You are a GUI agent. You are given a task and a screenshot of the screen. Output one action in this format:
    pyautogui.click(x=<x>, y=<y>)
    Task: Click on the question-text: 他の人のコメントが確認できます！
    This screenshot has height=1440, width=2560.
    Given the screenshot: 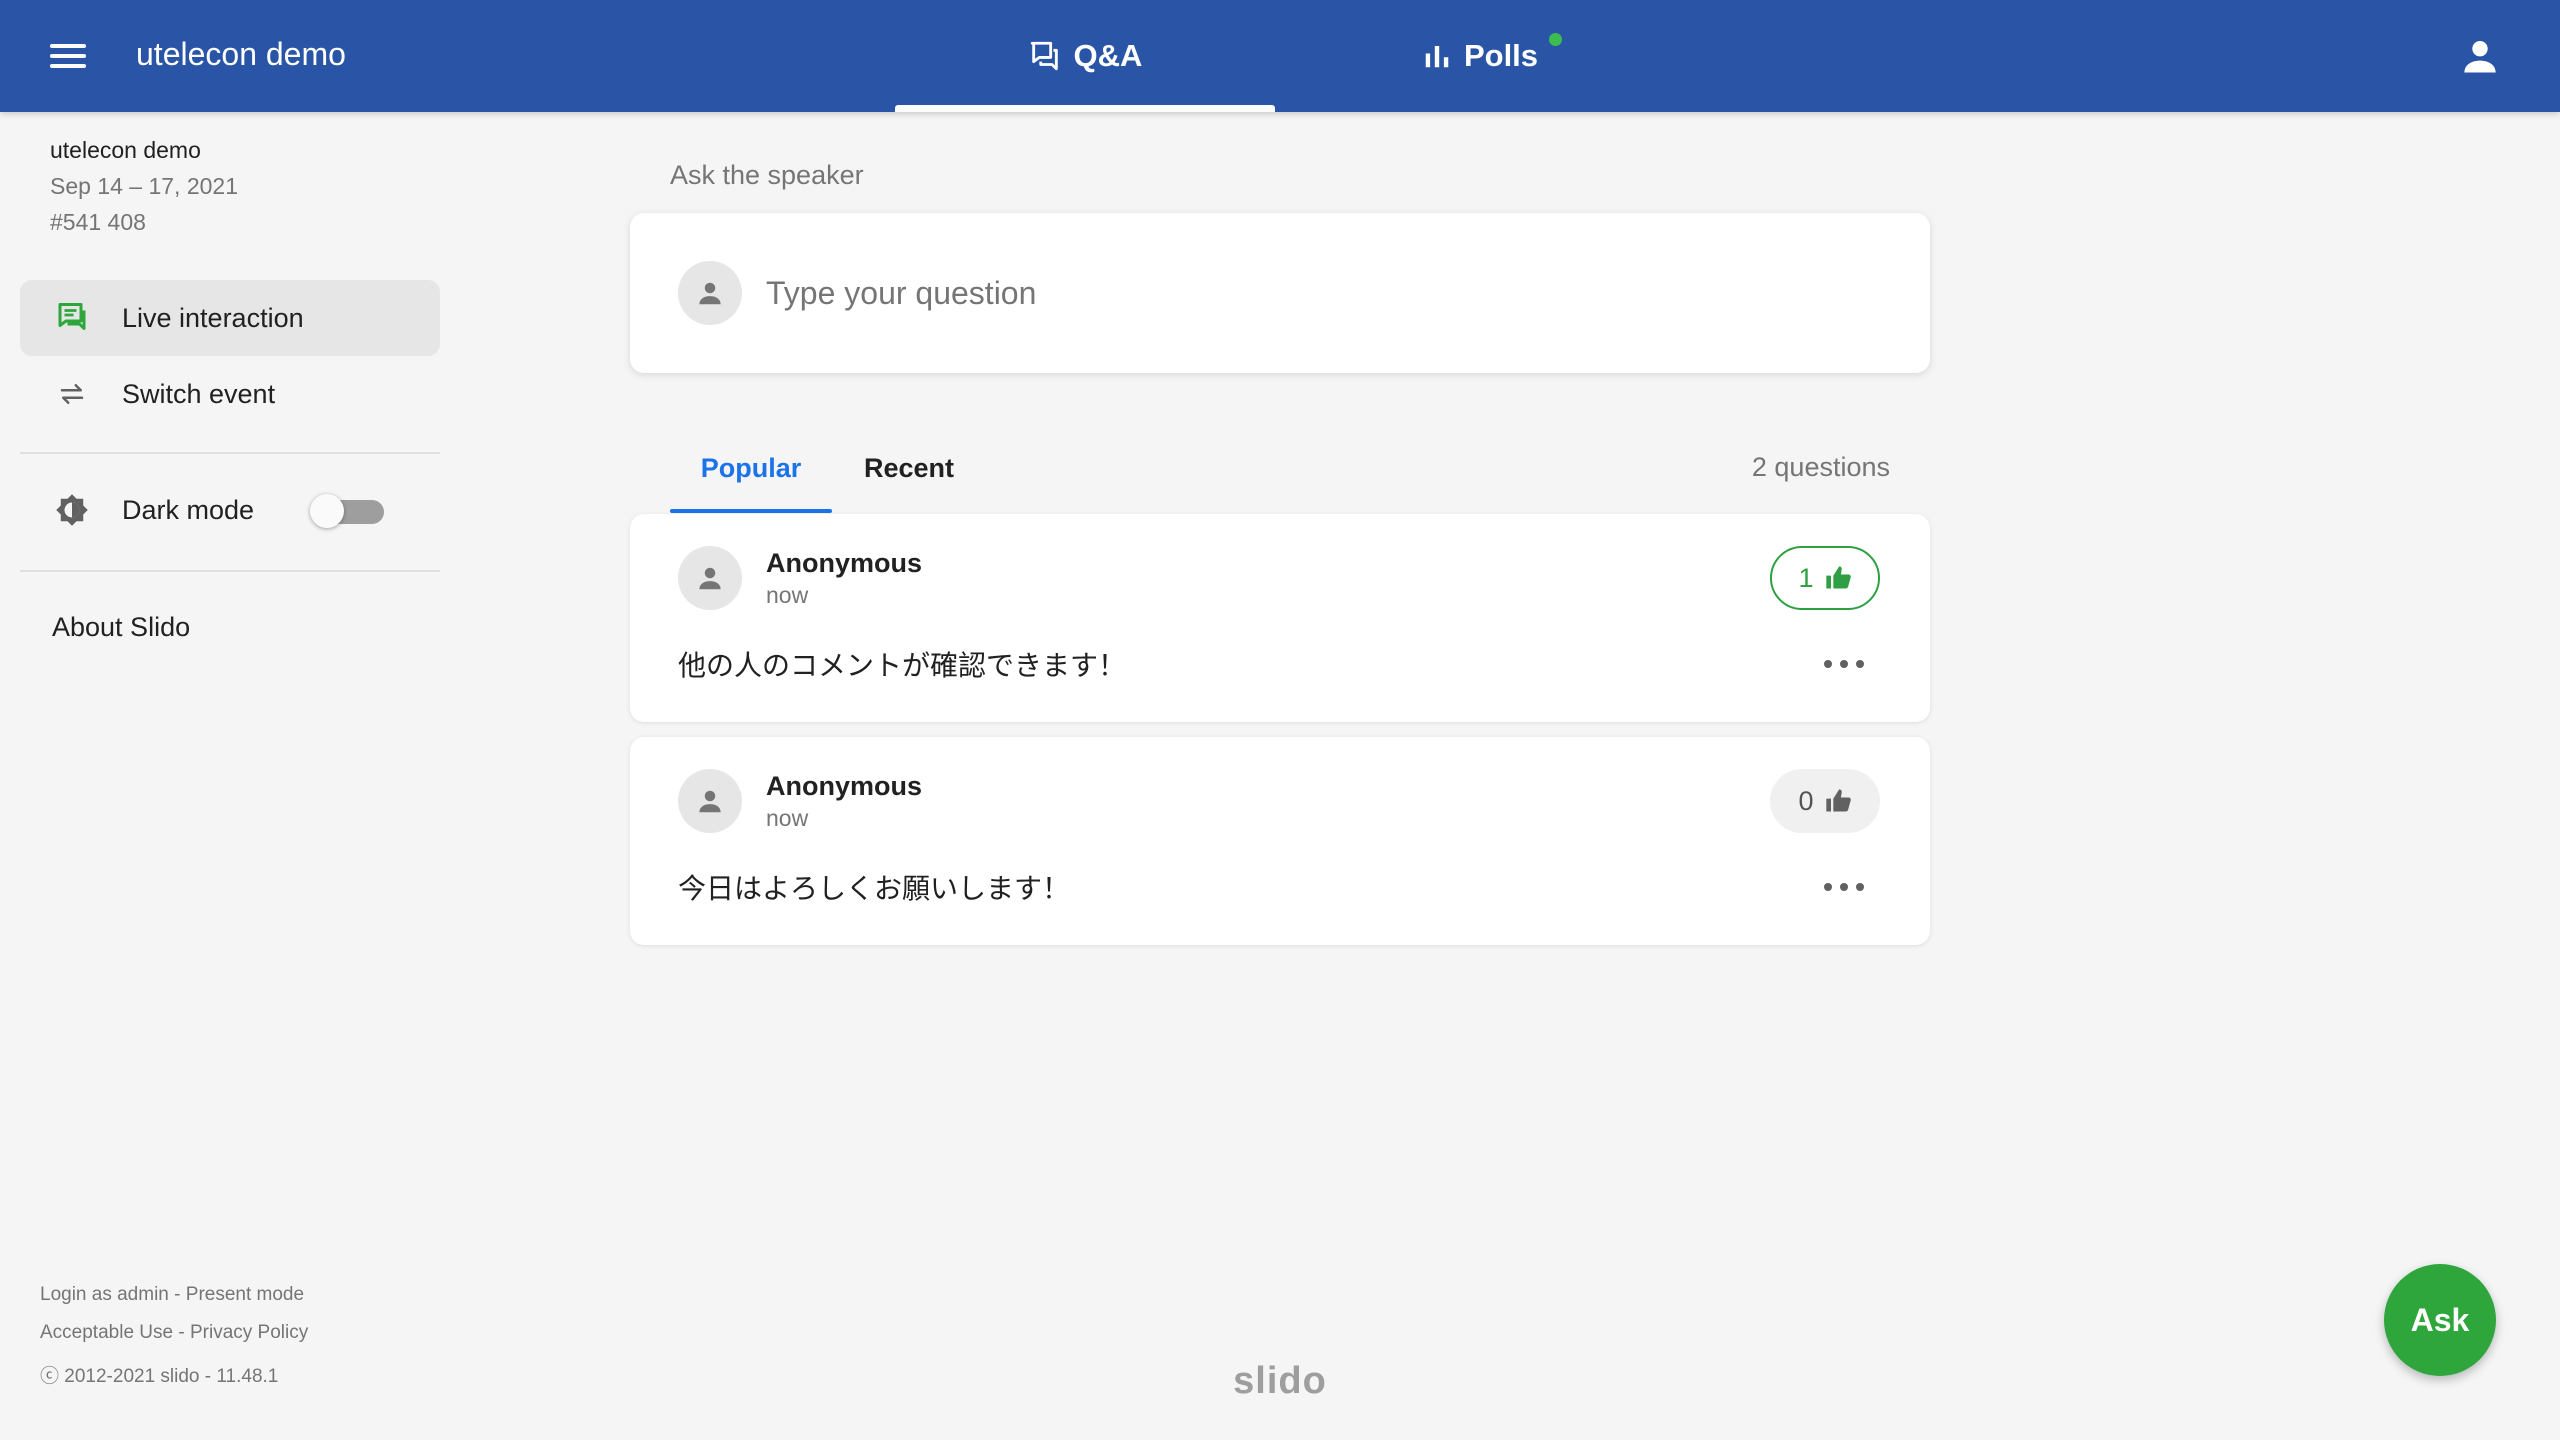 What is the action you would take?
    pyautogui.click(x=902, y=665)
    